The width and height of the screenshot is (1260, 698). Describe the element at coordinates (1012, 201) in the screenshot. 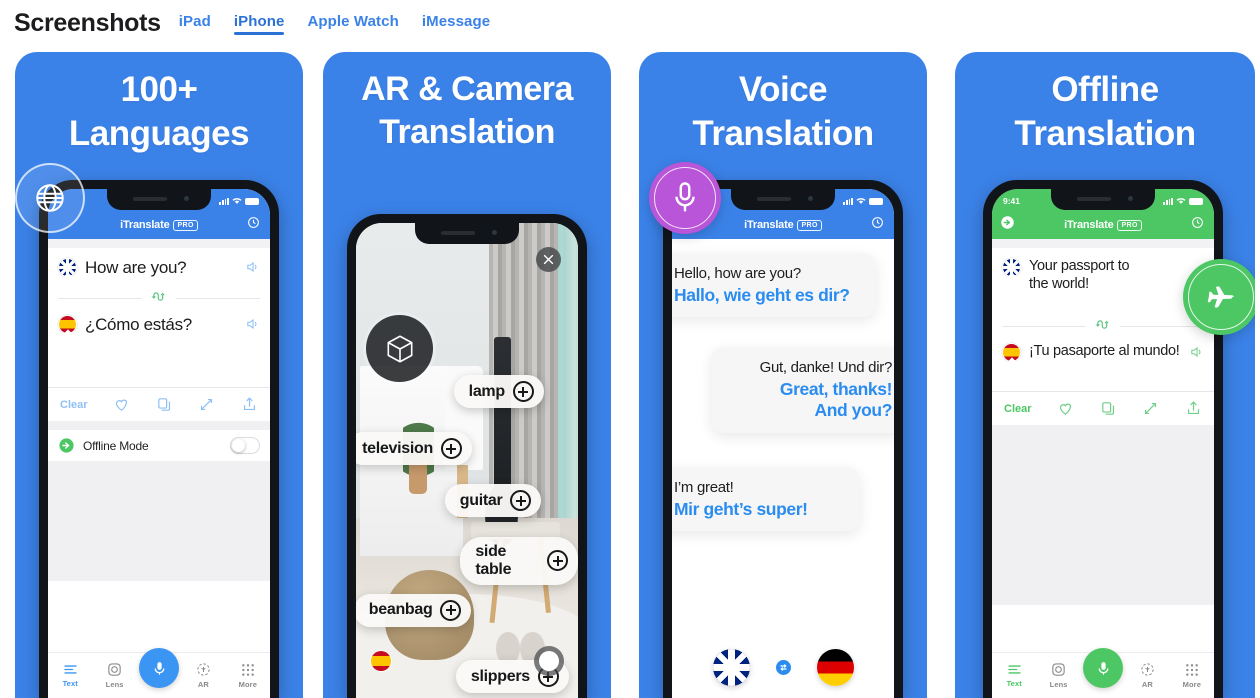

I see `status-time: 9:41` at that location.